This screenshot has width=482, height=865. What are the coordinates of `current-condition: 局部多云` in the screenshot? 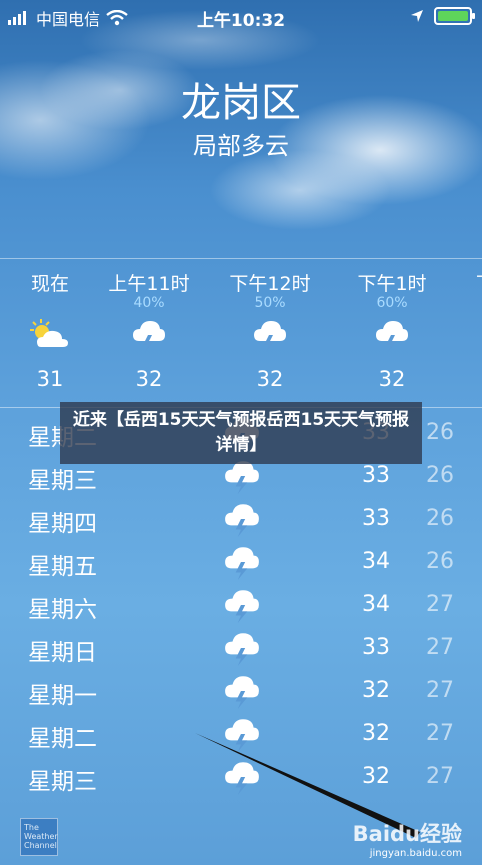 It's located at (241, 146).